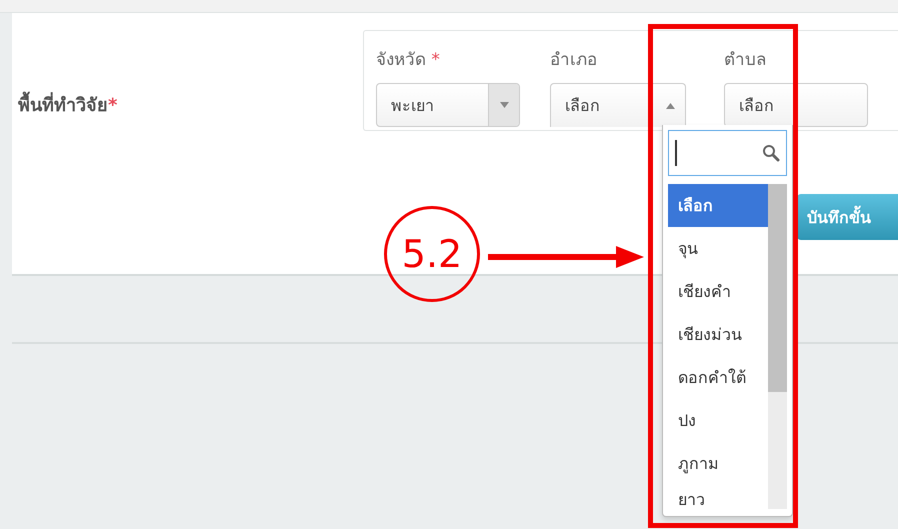  Describe the element at coordinates (718, 334) in the screenshot. I see `dropdown-option: เชียงม่วน` at that location.